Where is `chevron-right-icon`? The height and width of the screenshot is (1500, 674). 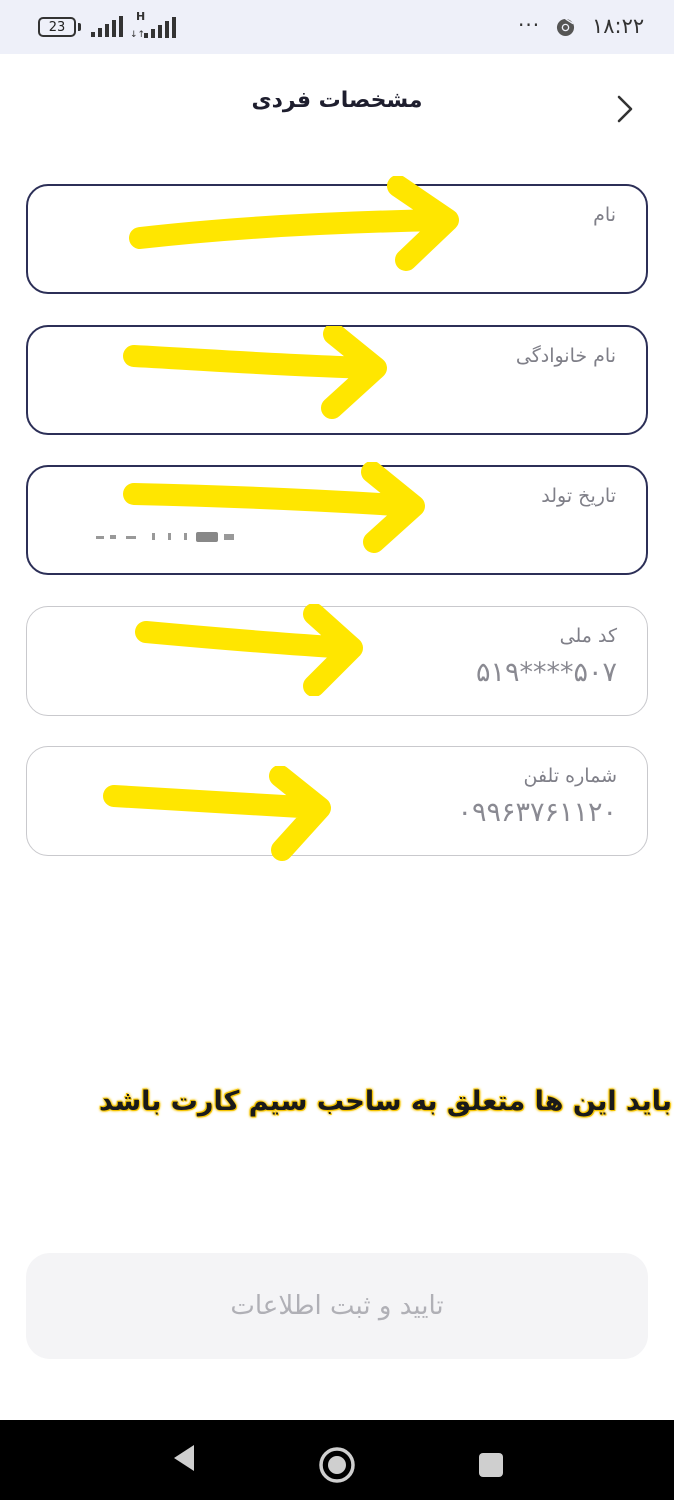 chevron-right-icon is located at coordinates (625, 109).